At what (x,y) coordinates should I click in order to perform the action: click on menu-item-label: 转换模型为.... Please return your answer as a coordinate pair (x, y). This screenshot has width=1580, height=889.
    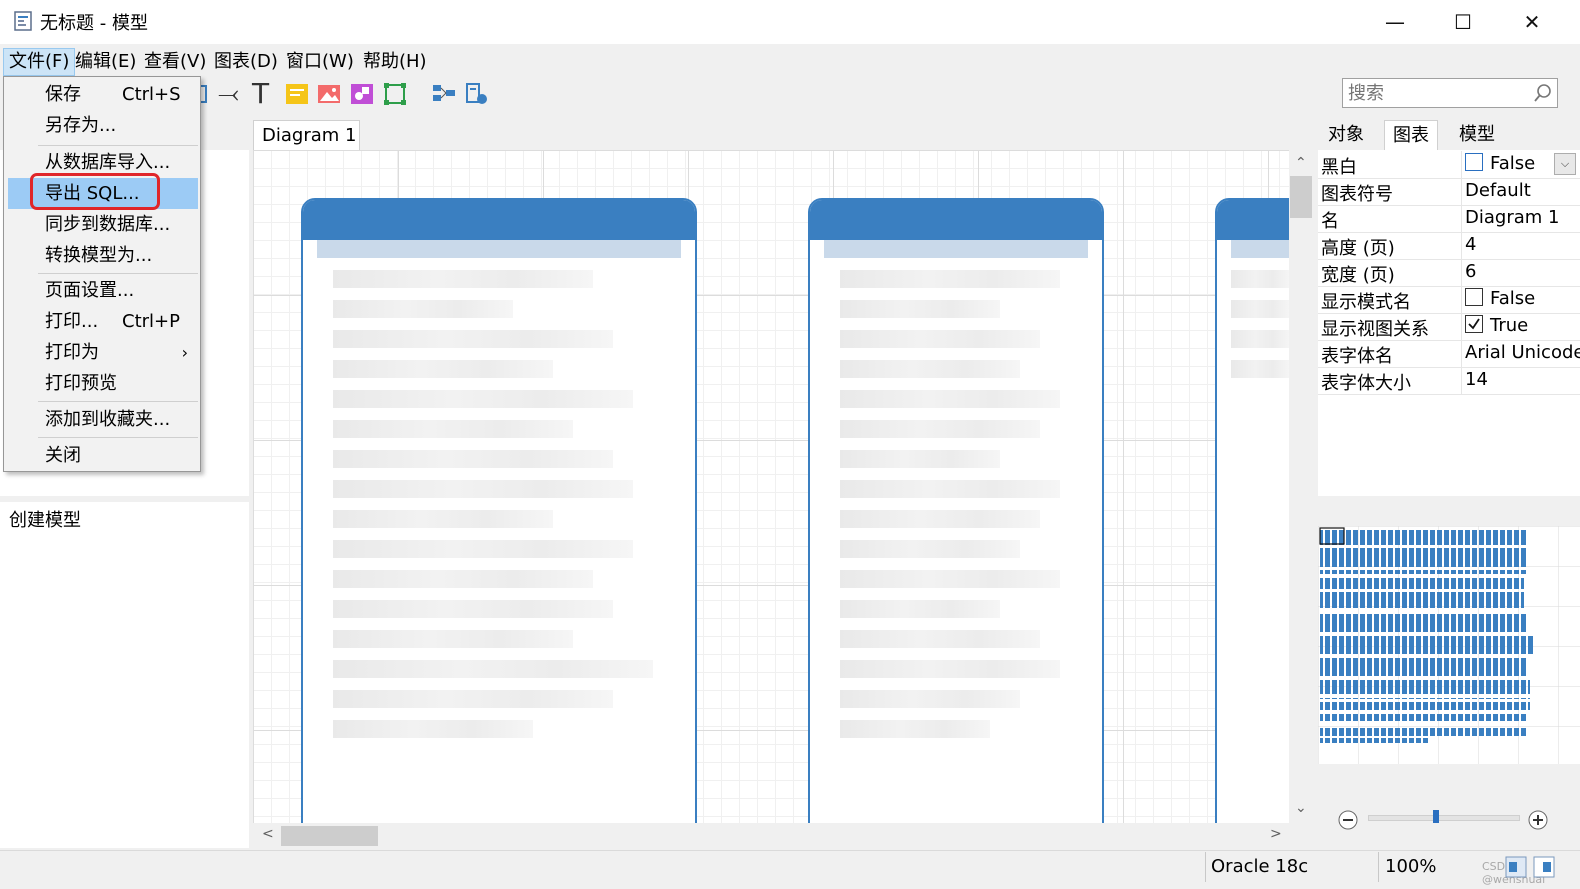
    Looking at the image, I should click on (99, 255).